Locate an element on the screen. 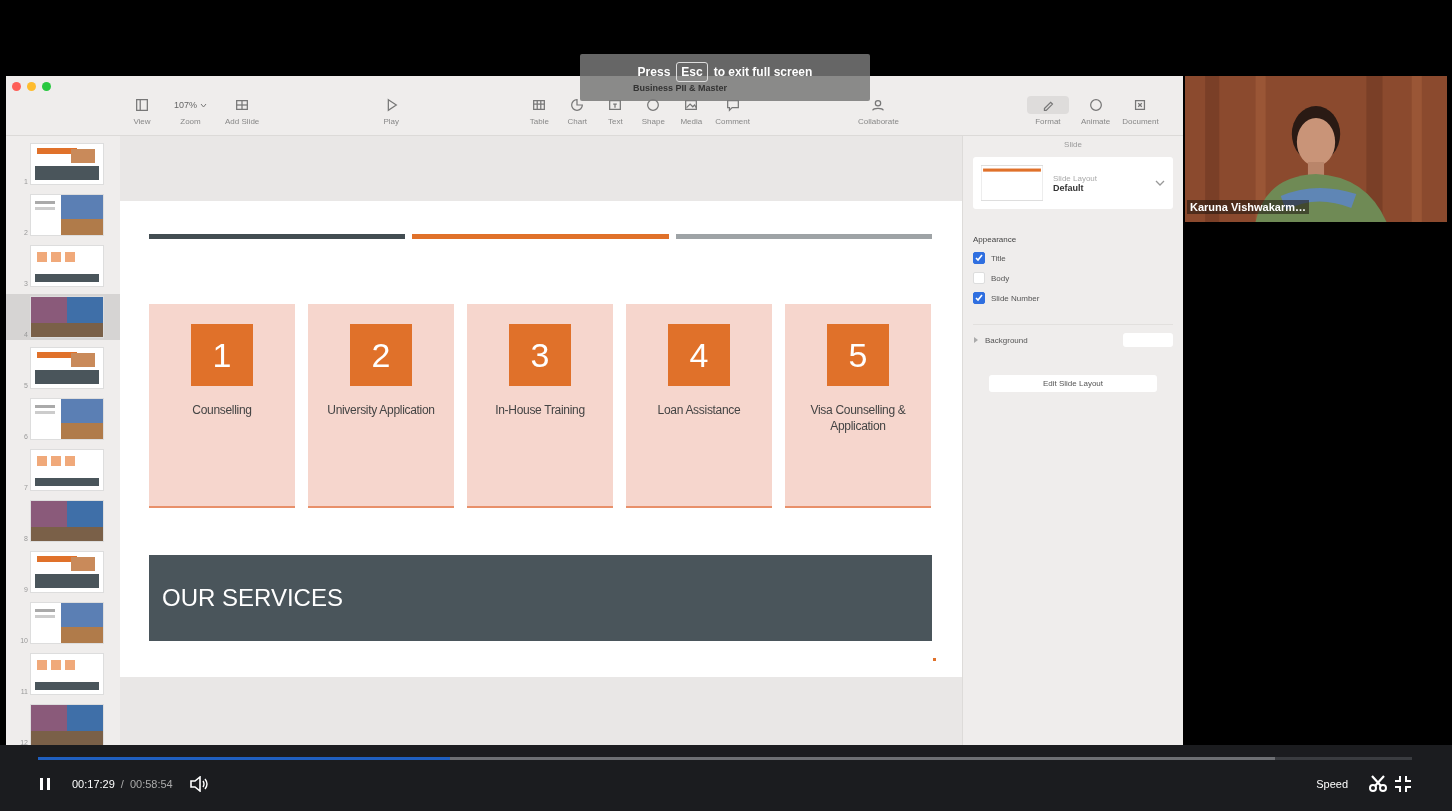 The height and width of the screenshot is (811, 1452). key-badge: Esc is located at coordinates (692, 72).